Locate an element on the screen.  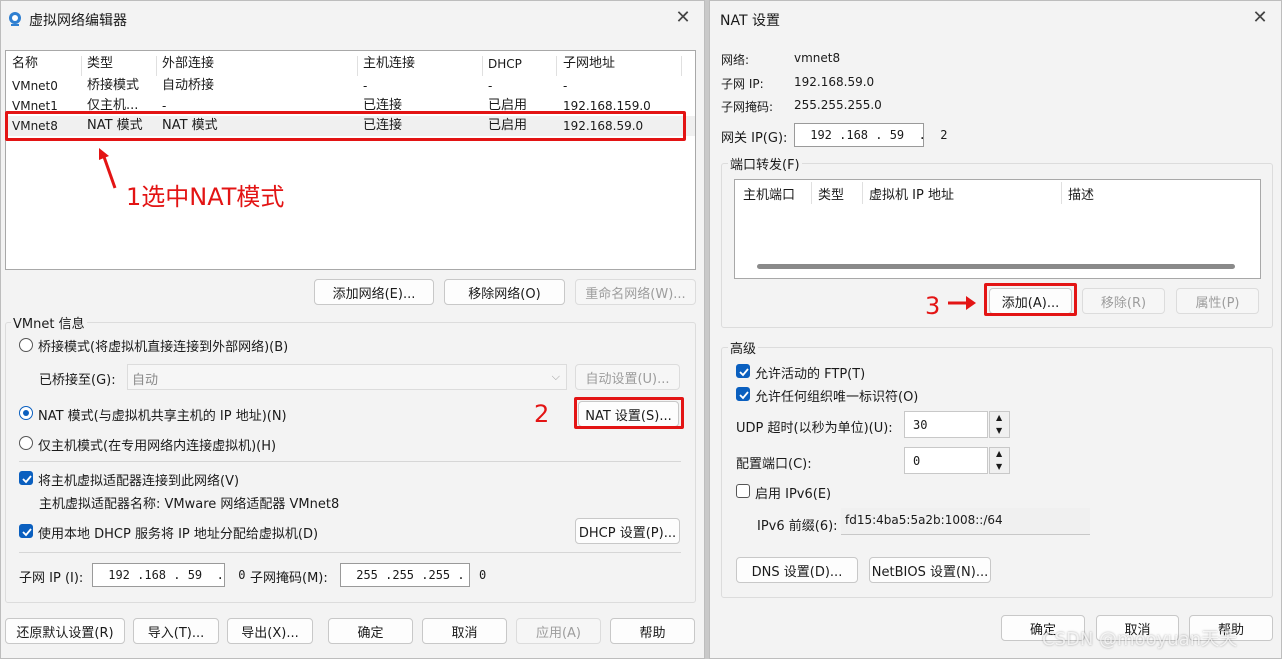
col-subnet: 子网地址 is located at coordinates (589, 64).